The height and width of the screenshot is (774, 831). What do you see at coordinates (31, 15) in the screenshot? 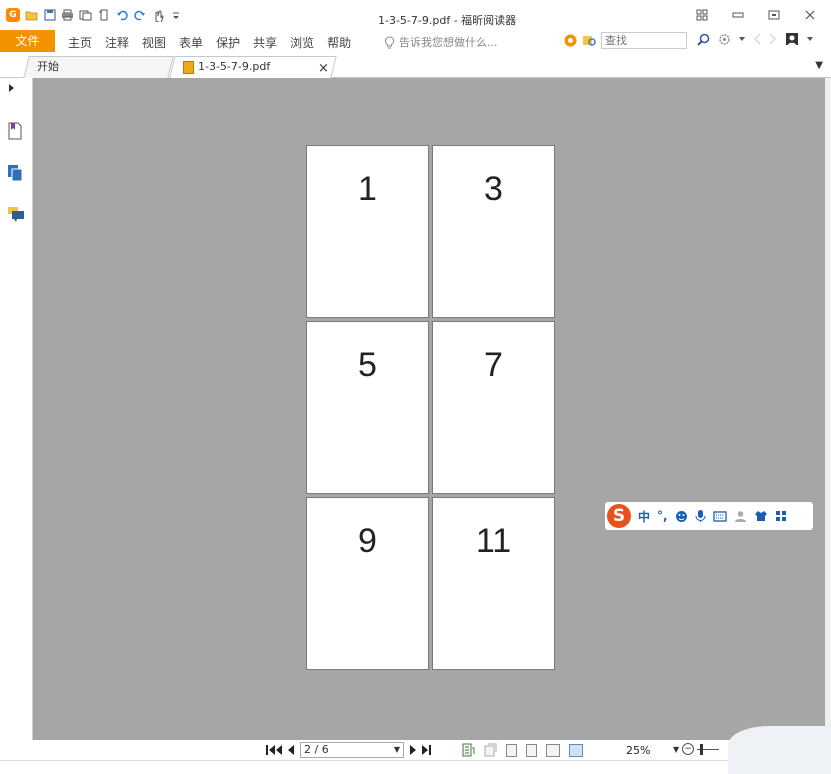
I see `open-folder-icon` at bounding box center [31, 15].